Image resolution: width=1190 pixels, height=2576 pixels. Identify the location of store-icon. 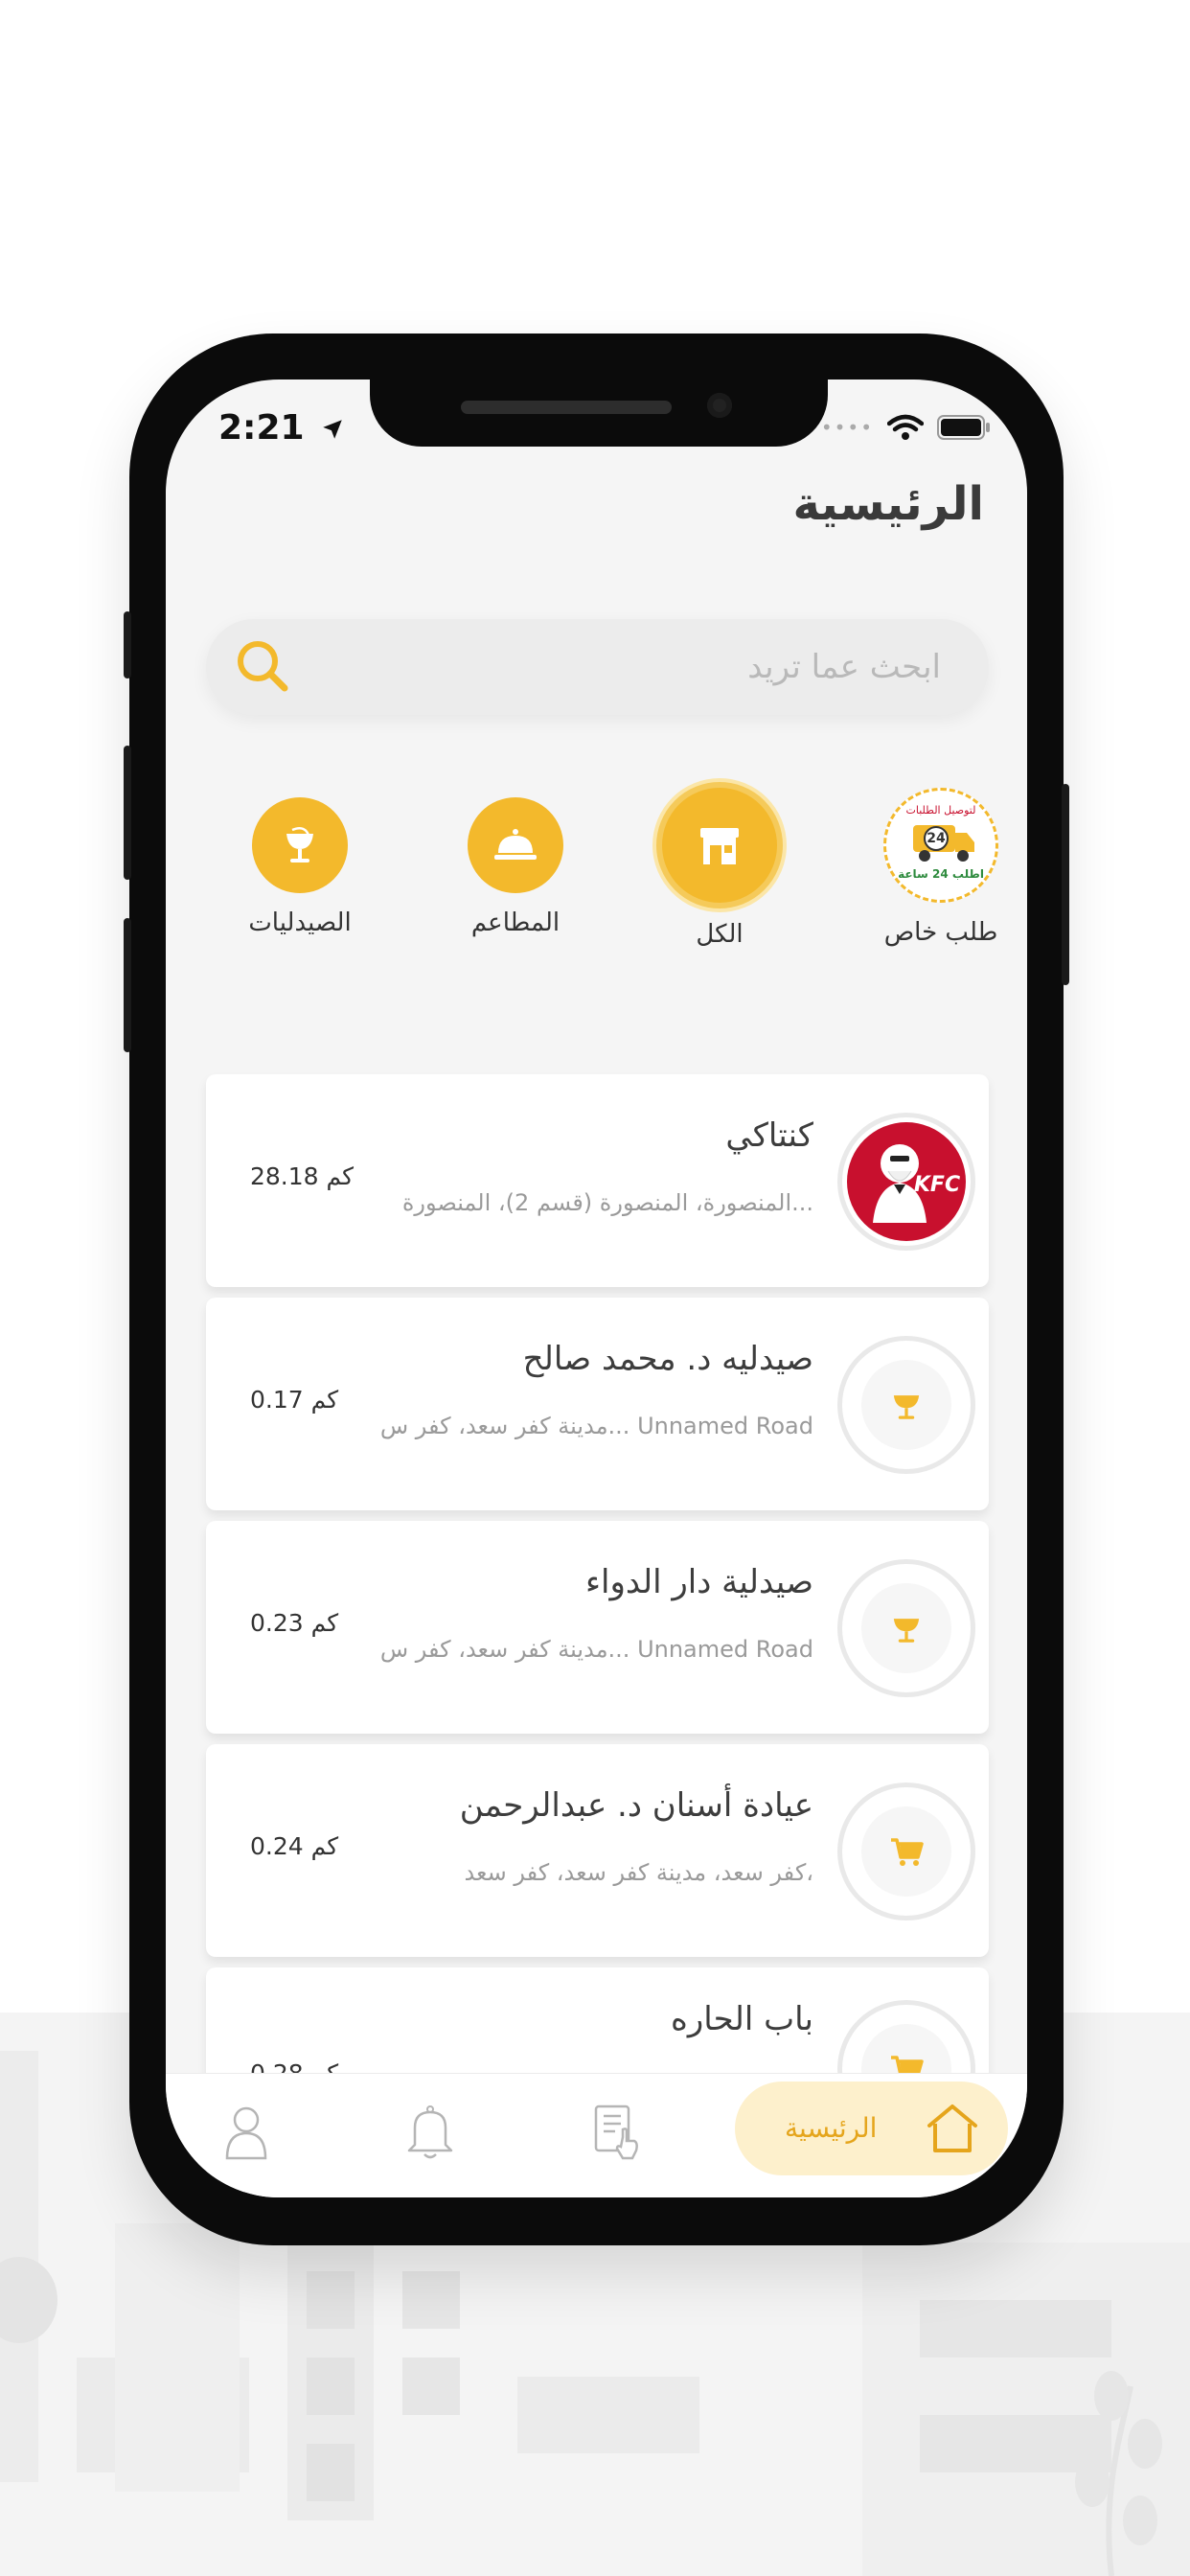
(719, 845).